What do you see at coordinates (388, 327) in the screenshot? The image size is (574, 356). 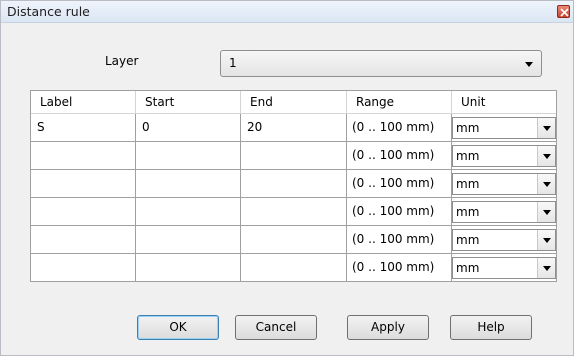 I see `apply-button: Apply` at bounding box center [388, 327].